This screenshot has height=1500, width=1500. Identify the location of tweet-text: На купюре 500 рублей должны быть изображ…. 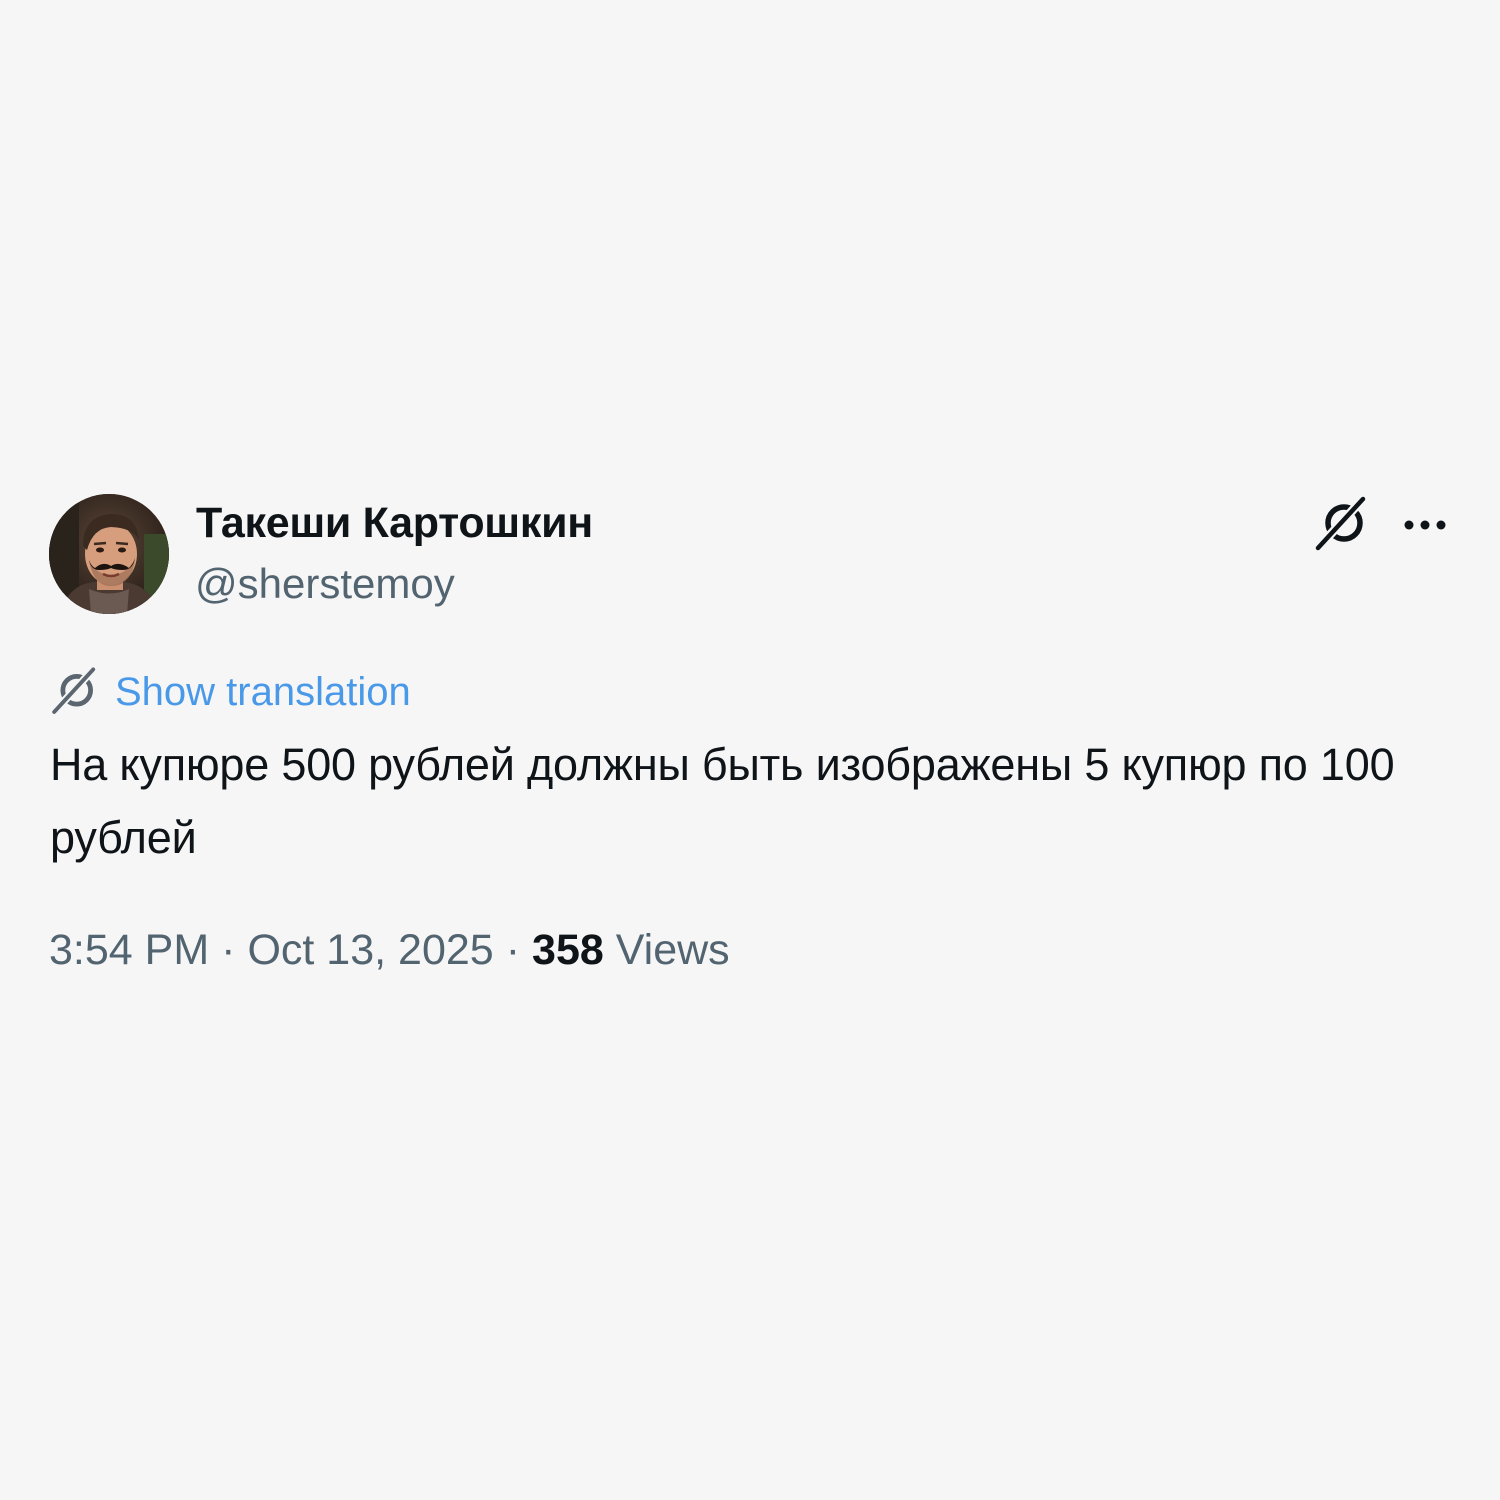
(722, 801).